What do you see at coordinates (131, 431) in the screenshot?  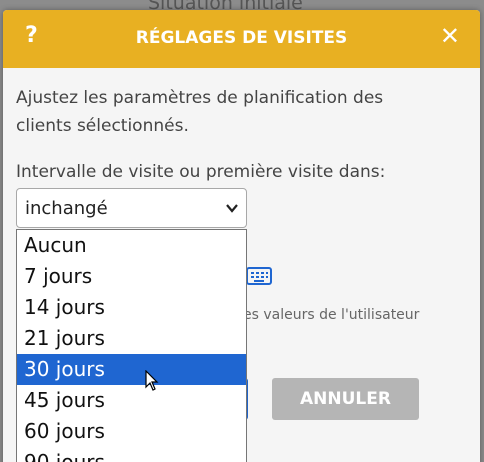 I see `dropdown-option: 60 jours` at bounding box center [131, 431].